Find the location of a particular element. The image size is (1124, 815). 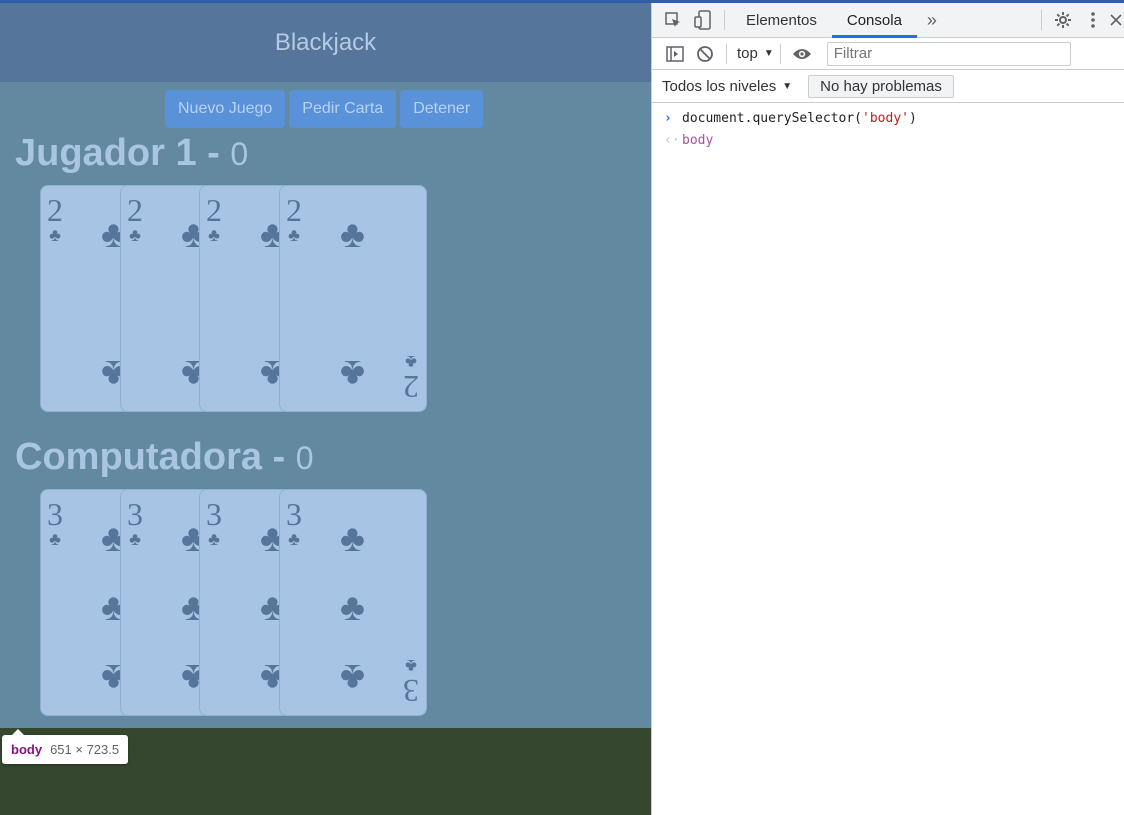

new-game-button: Nuevo Juego is located at coordinates (225, 109).